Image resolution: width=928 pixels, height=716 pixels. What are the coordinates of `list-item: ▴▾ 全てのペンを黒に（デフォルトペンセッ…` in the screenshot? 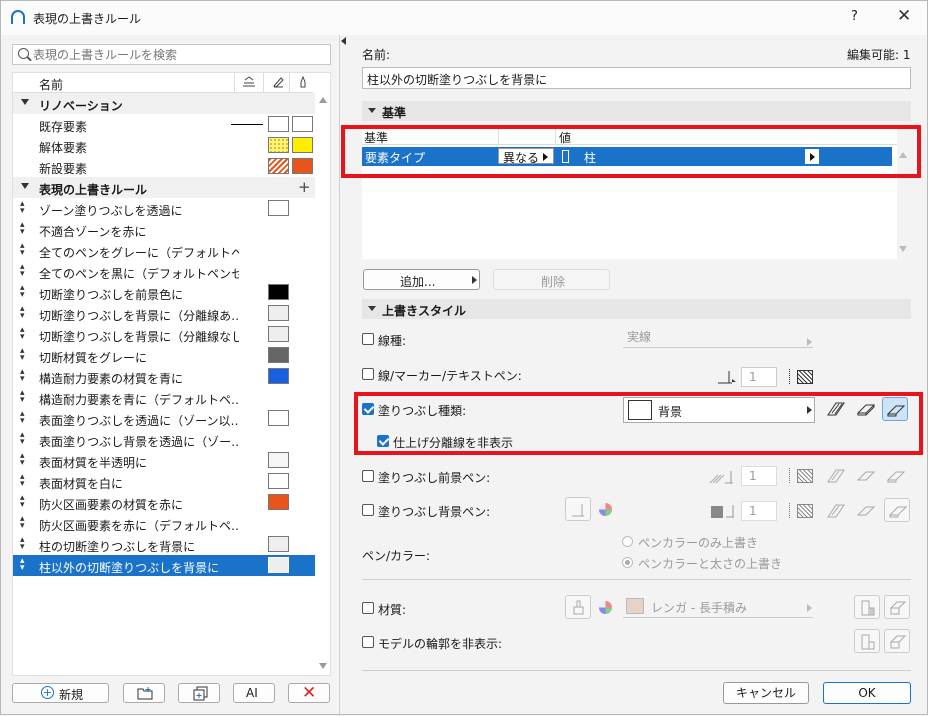 It's located at (164, 271).